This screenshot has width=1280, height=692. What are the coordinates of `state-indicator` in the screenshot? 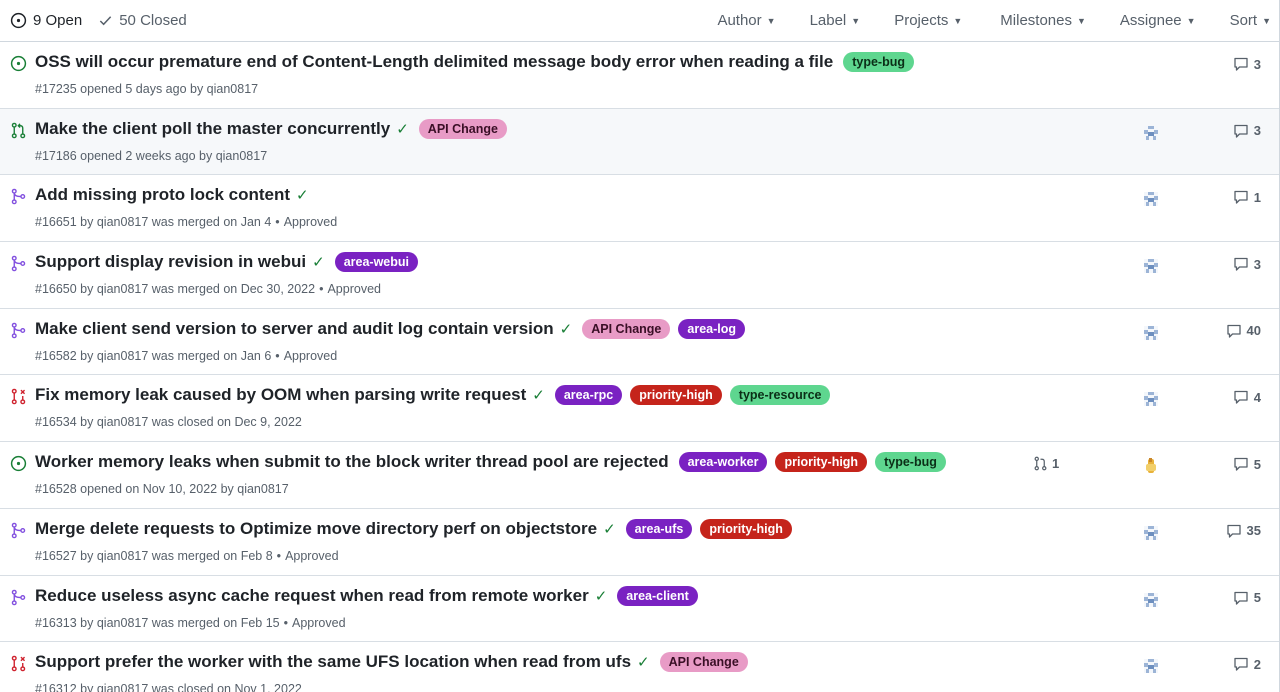 It's located at (18, 597).